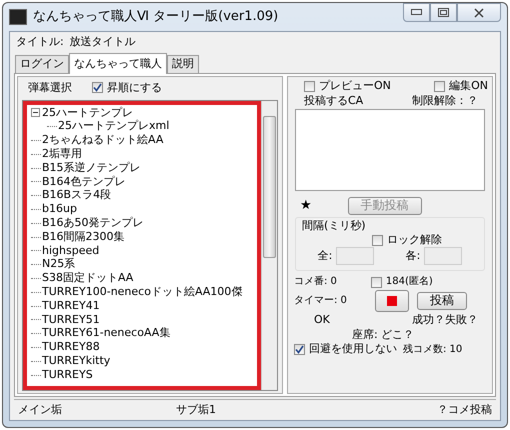  What do you see at coordinates (413, 256) in the screenshot?
I see `field-label: 各:` at bounding box center [413, 256].